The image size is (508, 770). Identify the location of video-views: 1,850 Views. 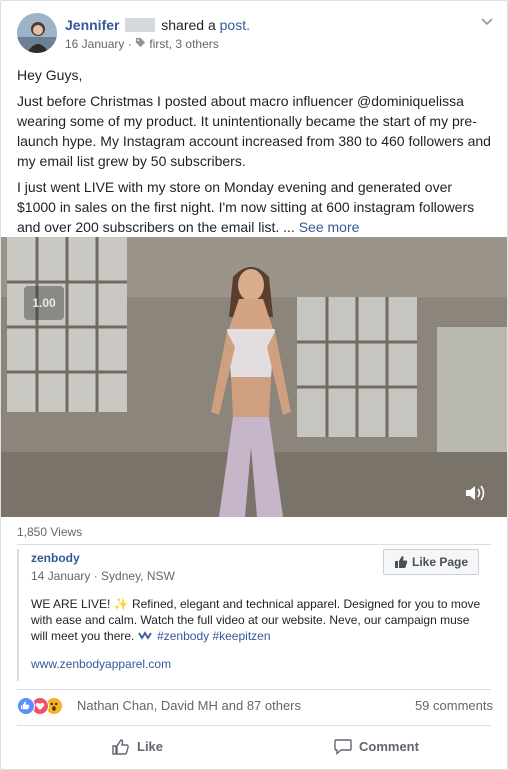
(50, 532).